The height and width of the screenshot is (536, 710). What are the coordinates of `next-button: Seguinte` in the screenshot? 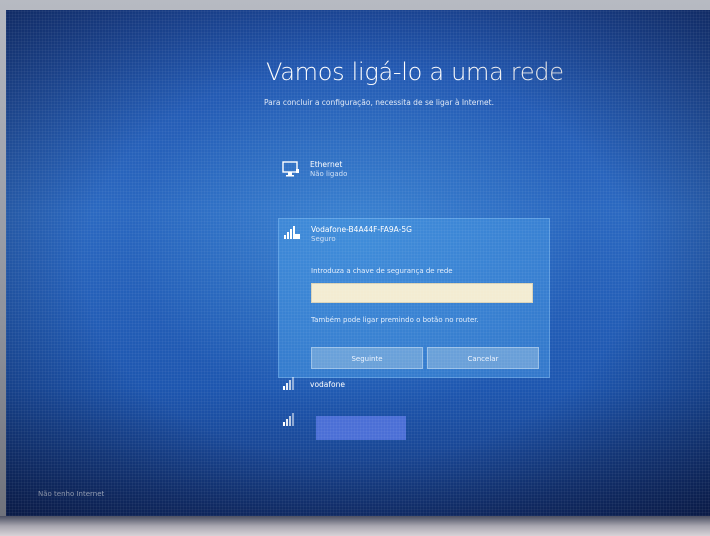 It's located at (367, 358).